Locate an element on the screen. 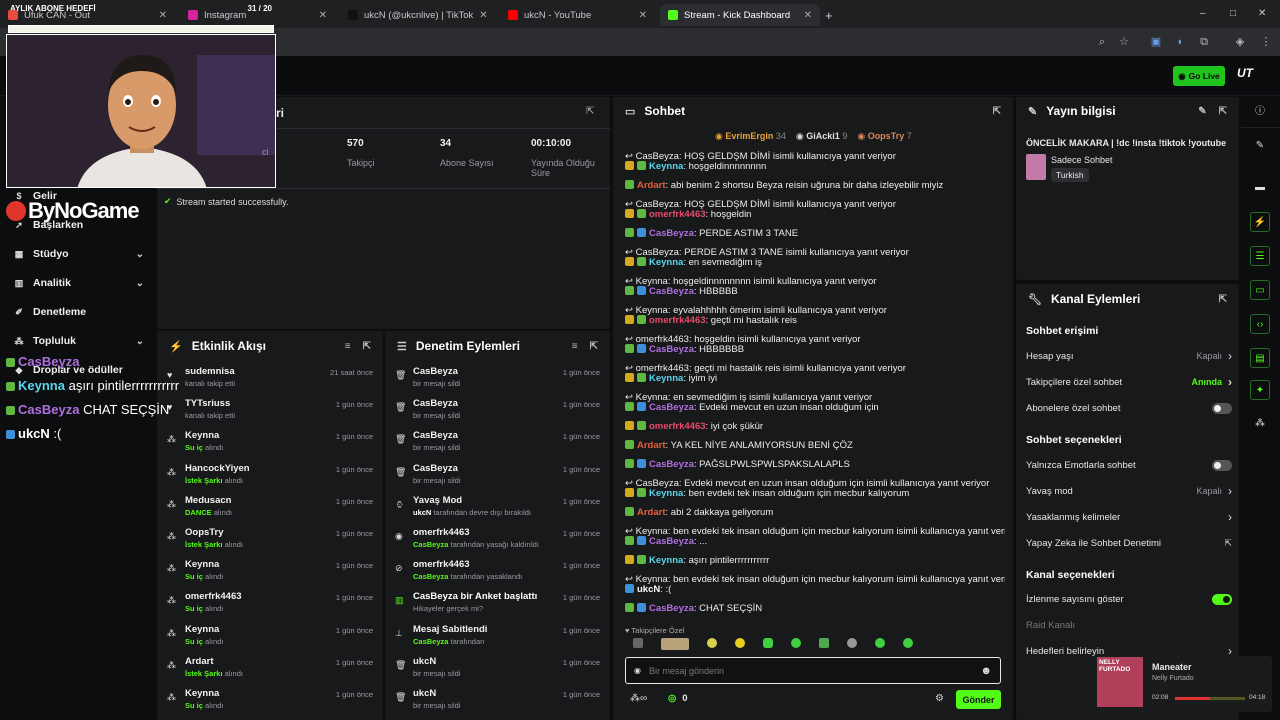 Image resolution: width=1280 pixels, height=720 pixels. zoom-icon: ⌕ is located at coordinates (1102, 42).